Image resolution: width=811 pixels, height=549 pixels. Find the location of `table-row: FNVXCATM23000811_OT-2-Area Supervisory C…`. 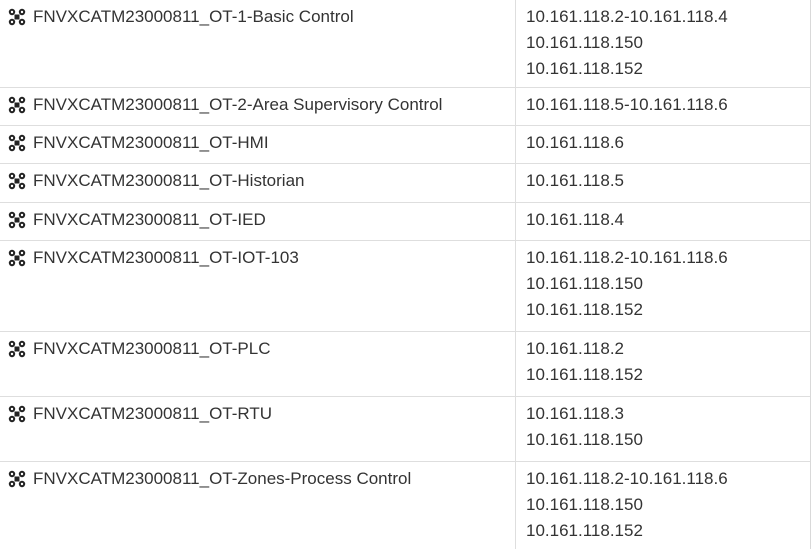

table-row: FNVXCATM23000811_OT-2-Area Supervisory C… is located at coordinates (405, 107).